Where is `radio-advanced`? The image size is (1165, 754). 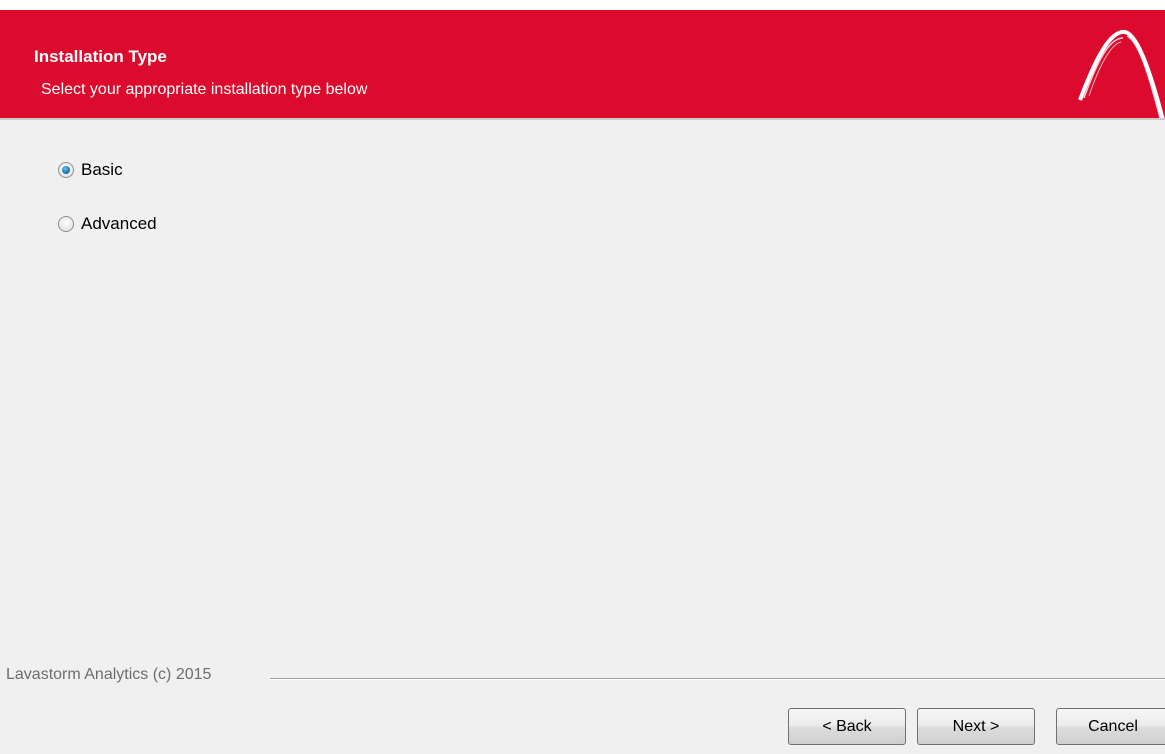 radio-advanced is located at coordinates (66, 224).